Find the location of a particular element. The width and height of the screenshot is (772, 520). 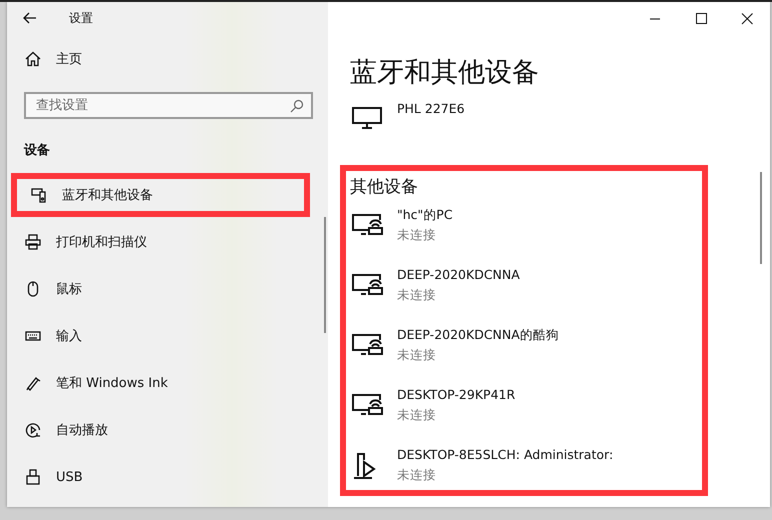

usb-drive-icon is located at coordinates (33, 477).